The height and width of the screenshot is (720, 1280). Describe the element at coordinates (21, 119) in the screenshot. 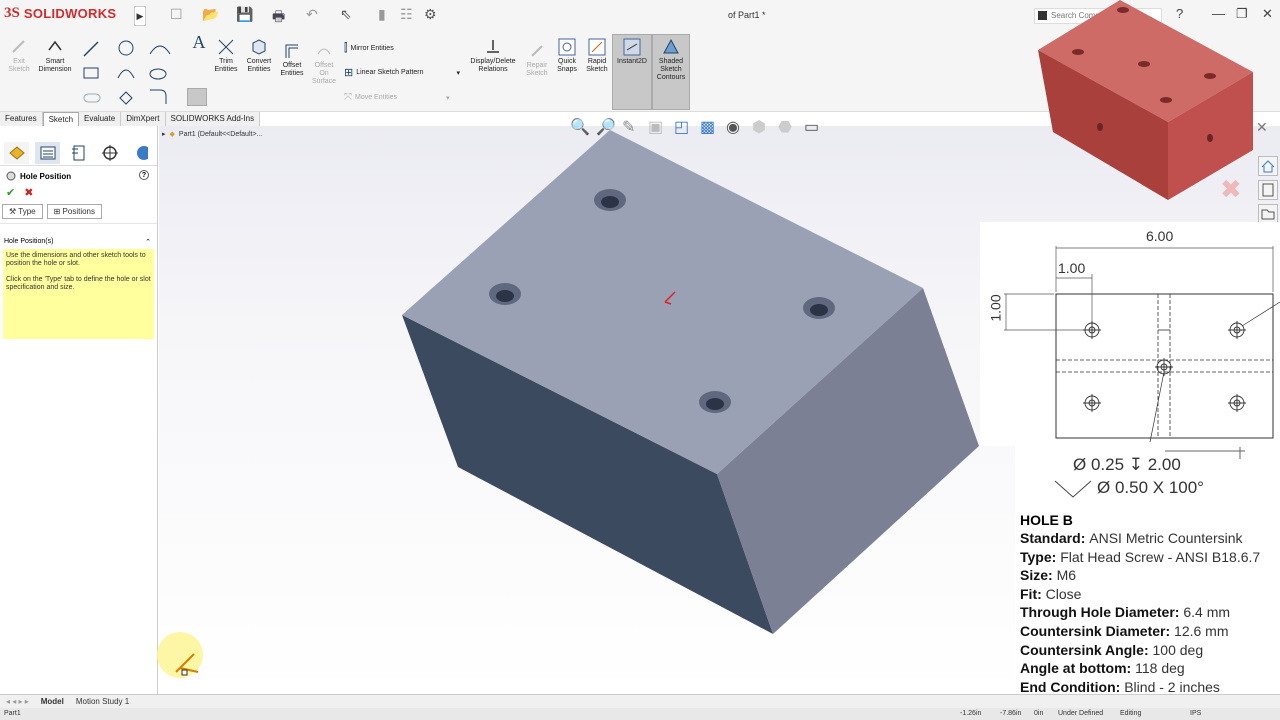

I see `tab-features: Features` at that location.